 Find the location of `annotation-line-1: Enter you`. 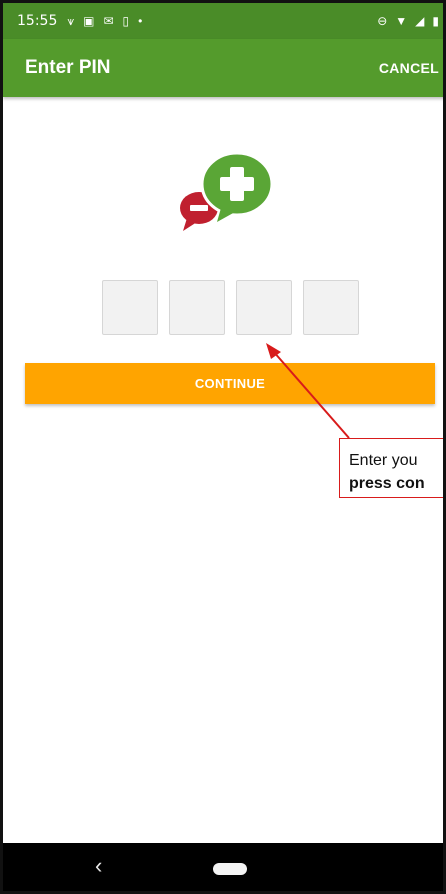

annotation-line-1: Enter you is located at coordinates (383, 460).